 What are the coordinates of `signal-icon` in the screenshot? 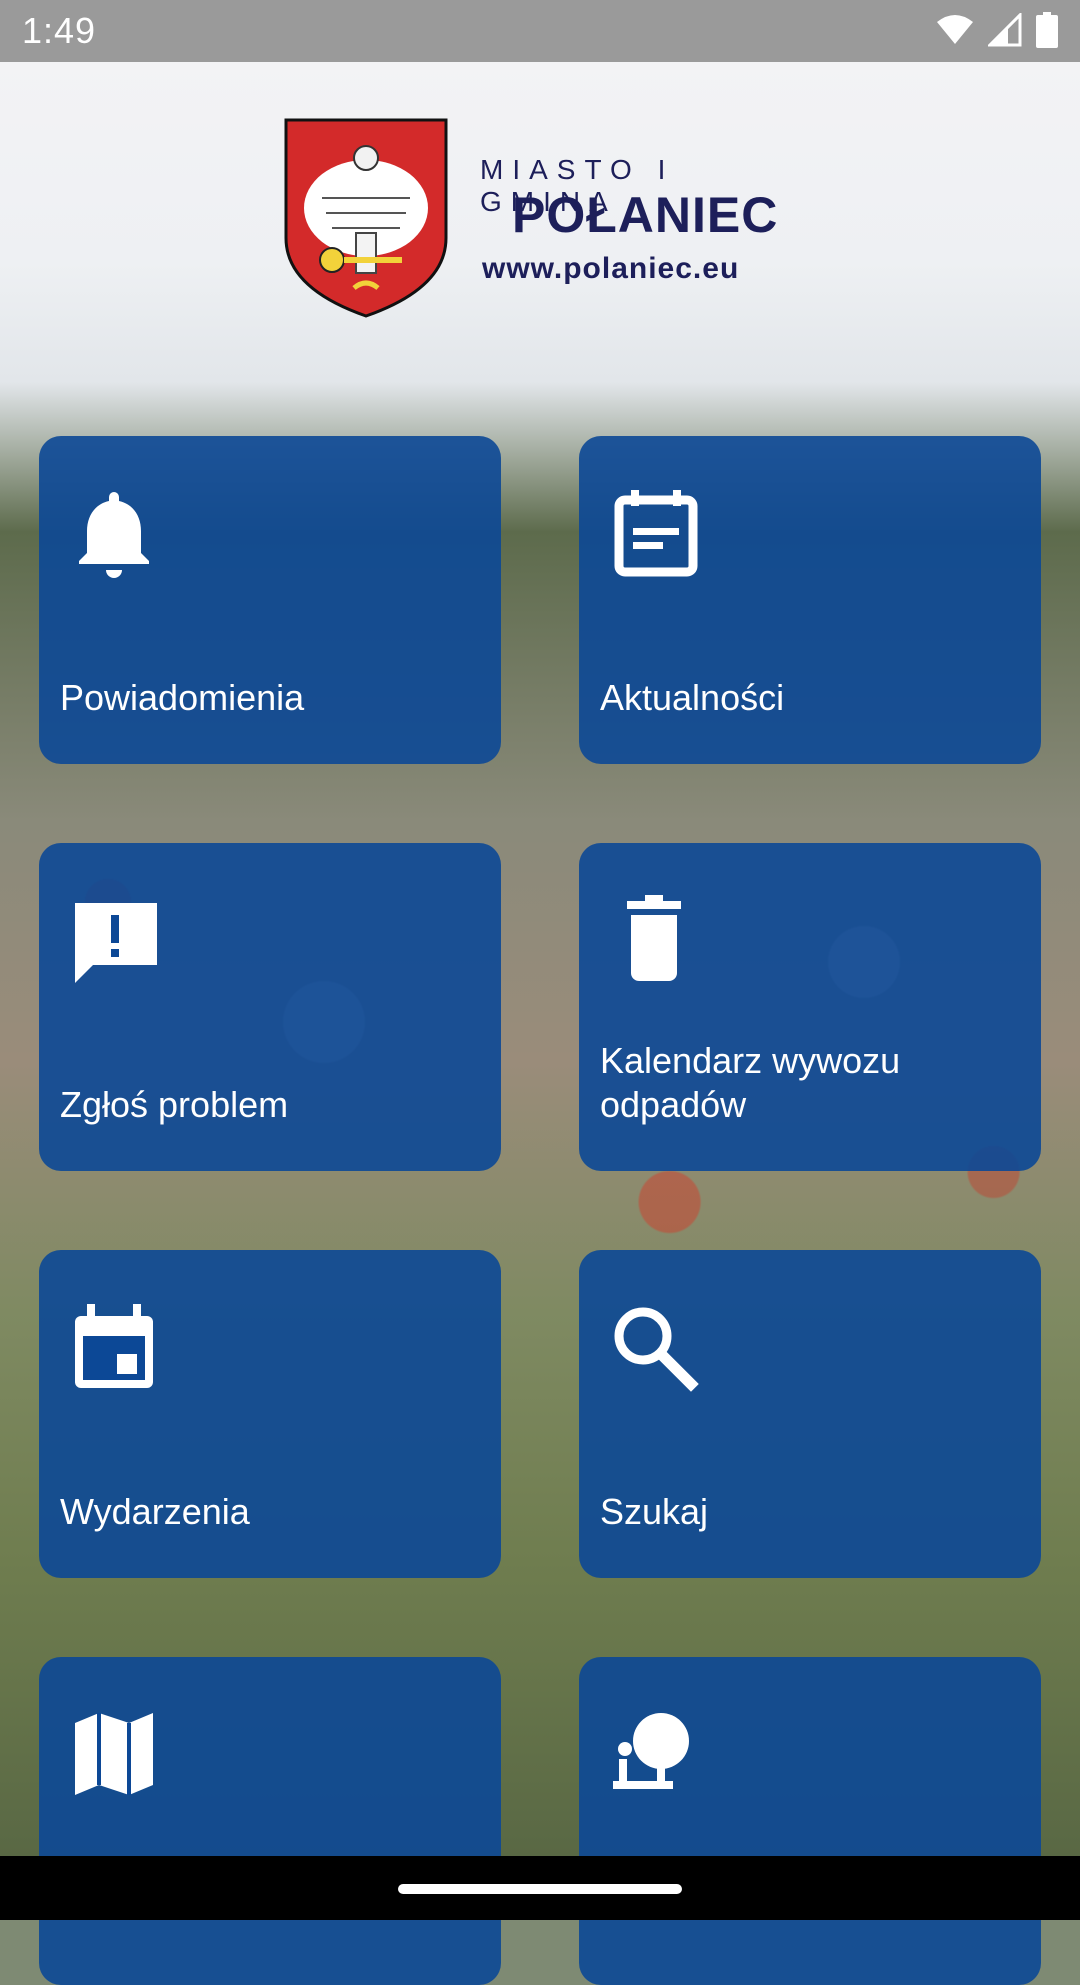 It's located at (1005, 30).